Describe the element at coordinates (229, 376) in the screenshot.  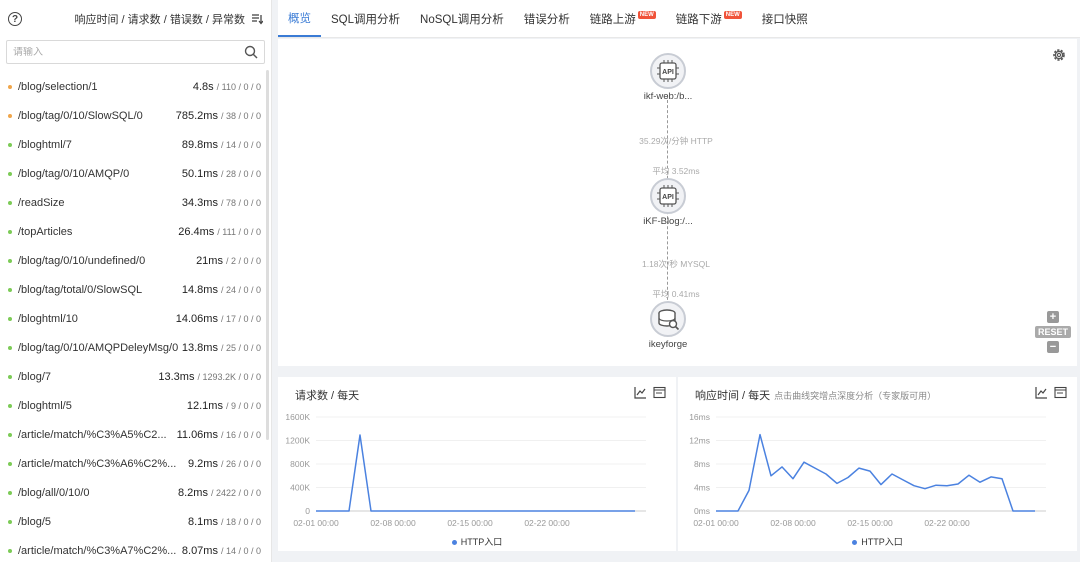
I see `endpoint-counts: / 1293.2K / 0 / 0` at that location.